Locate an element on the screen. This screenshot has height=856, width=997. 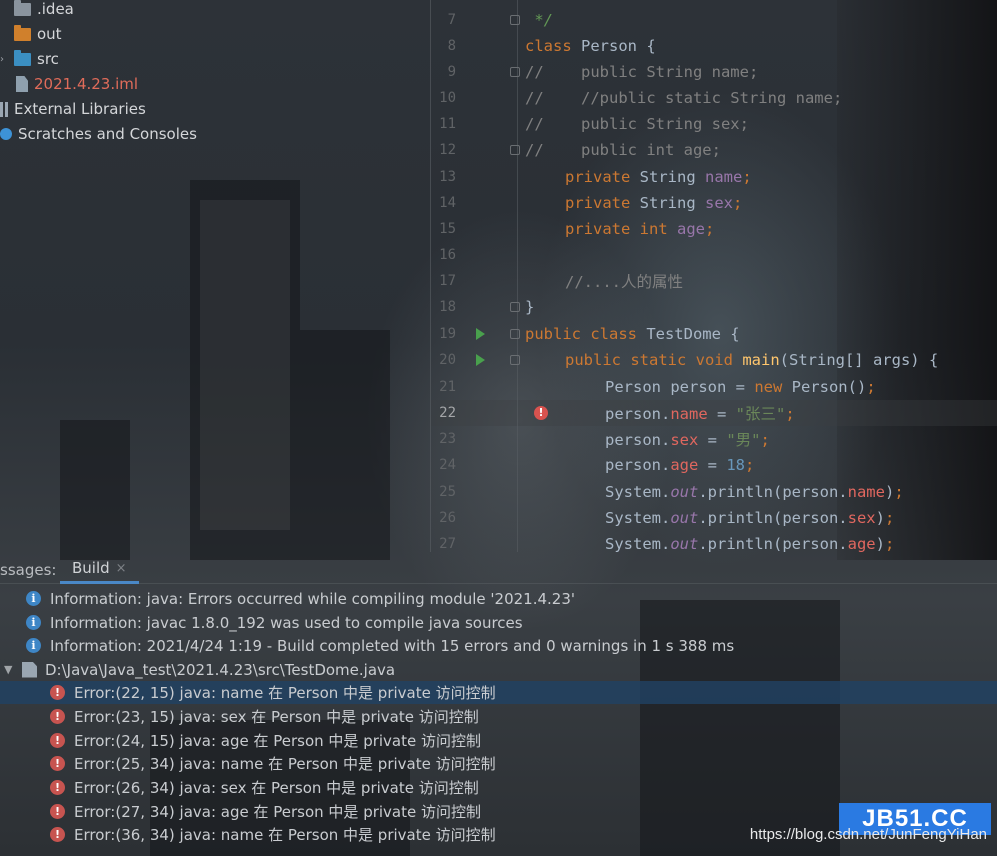
tab-label: Build is located at coordinates (91, 568).